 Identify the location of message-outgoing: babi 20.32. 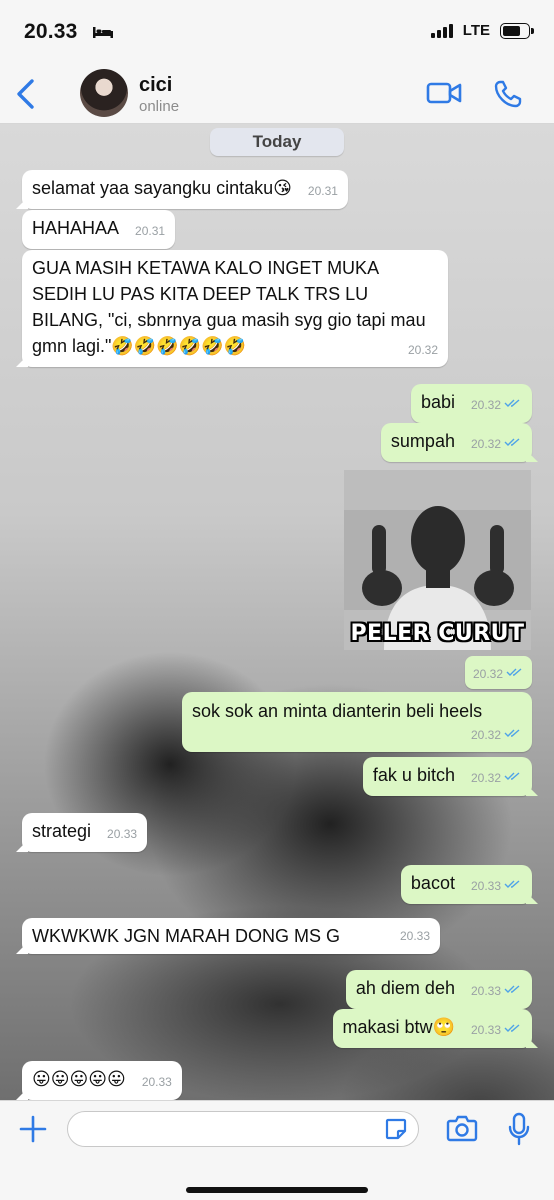
(471, 403).